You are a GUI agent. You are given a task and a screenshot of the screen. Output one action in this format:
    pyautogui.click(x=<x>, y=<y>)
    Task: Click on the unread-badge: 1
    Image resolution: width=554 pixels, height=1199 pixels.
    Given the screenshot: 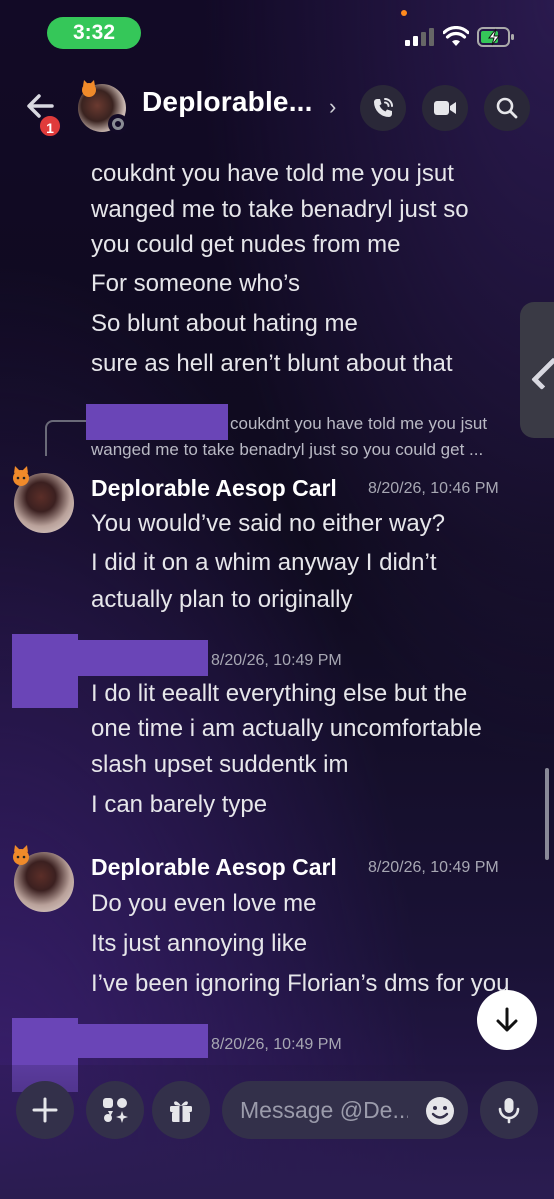 What is the action you would take?
    pyautogui.click(x=50, y=126)
    